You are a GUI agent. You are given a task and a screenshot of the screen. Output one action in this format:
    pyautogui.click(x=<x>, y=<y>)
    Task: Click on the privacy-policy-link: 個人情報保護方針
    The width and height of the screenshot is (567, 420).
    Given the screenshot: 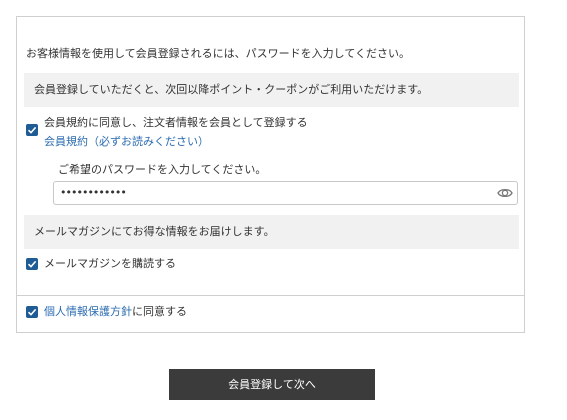 What is the action you would take?
    pyautogui.click(x=88, y=311)
    